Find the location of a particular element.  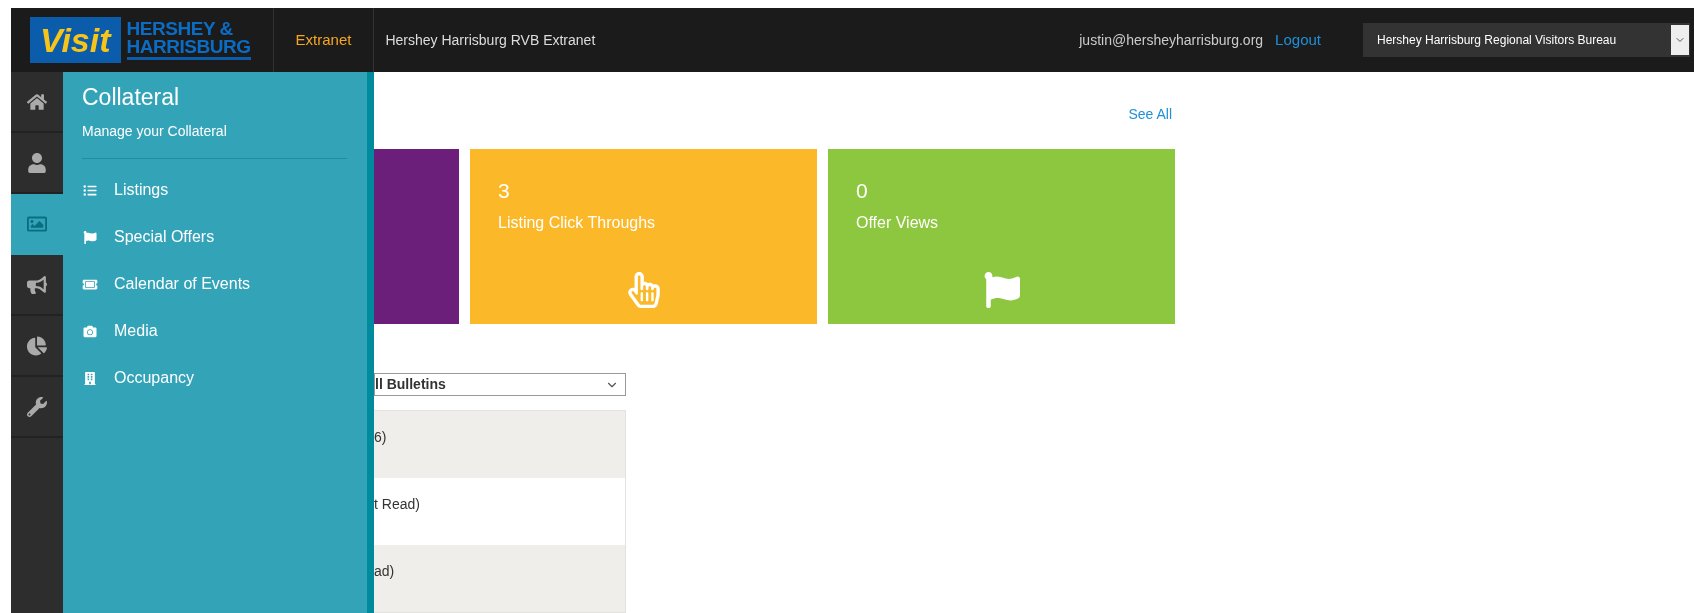

wrench-icon is located at coordinates (37, 406).